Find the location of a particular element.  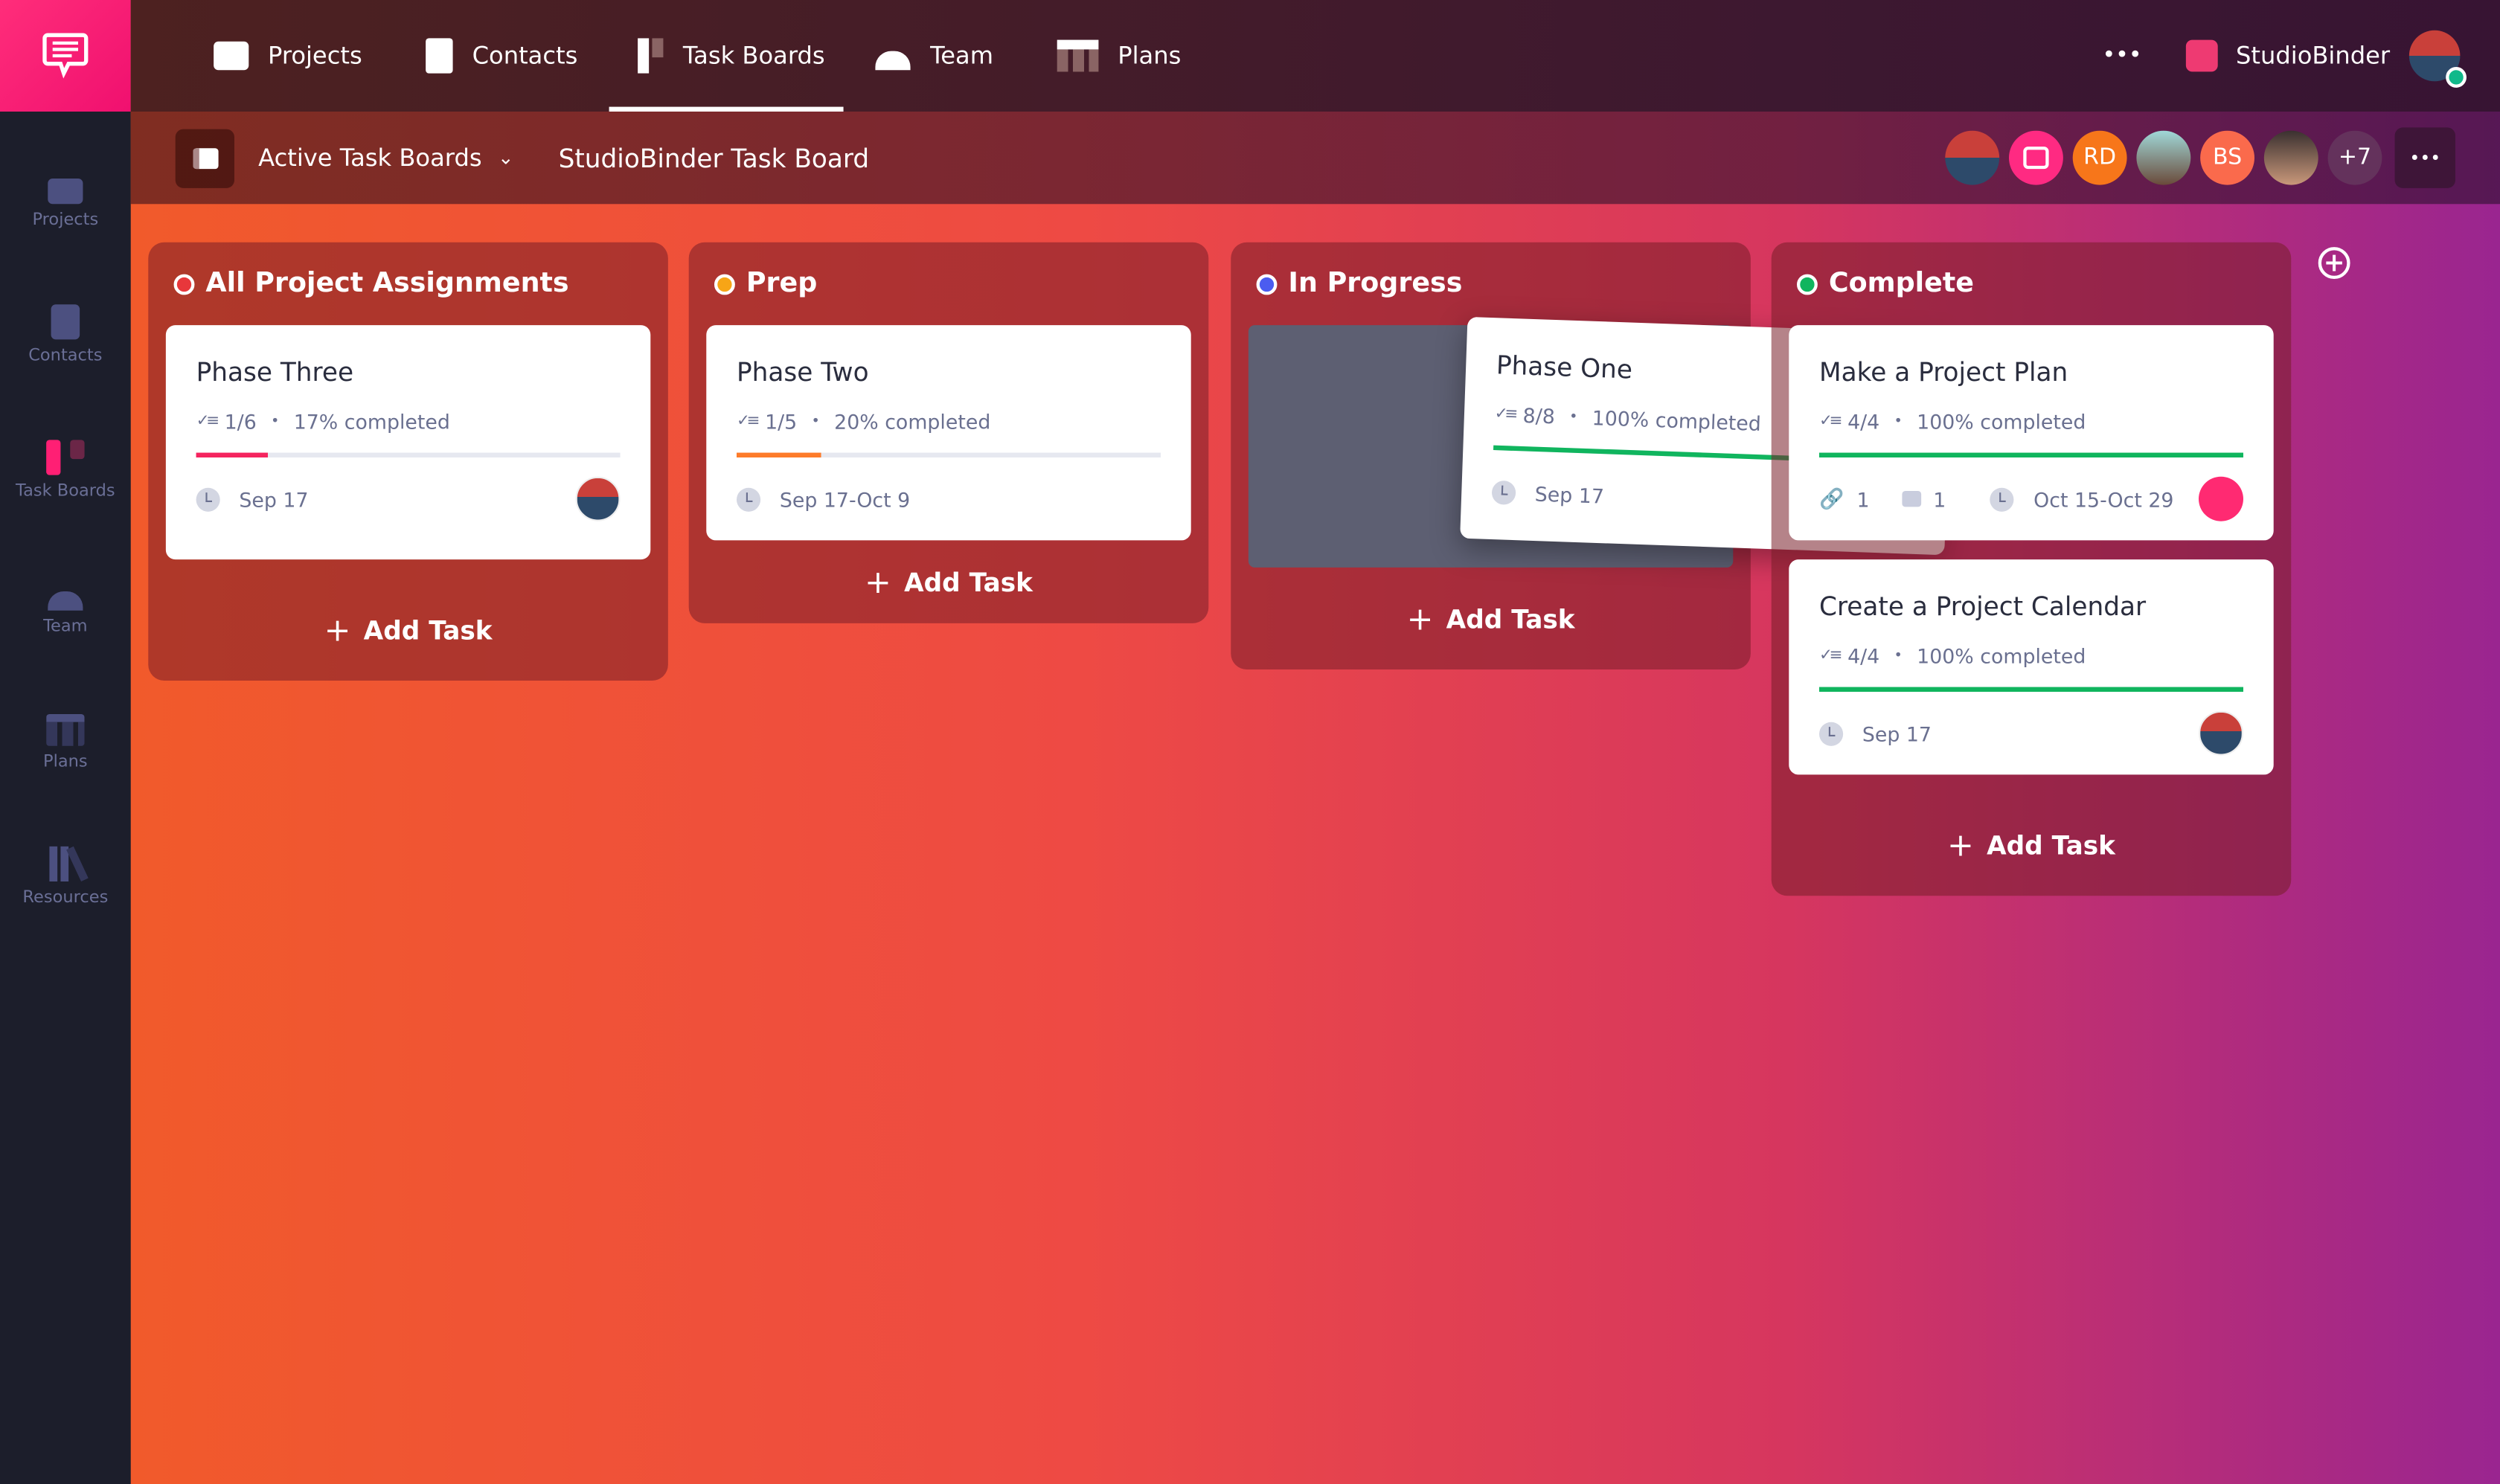

sidebar-item-team: Team is located at coordinates (66, 595).